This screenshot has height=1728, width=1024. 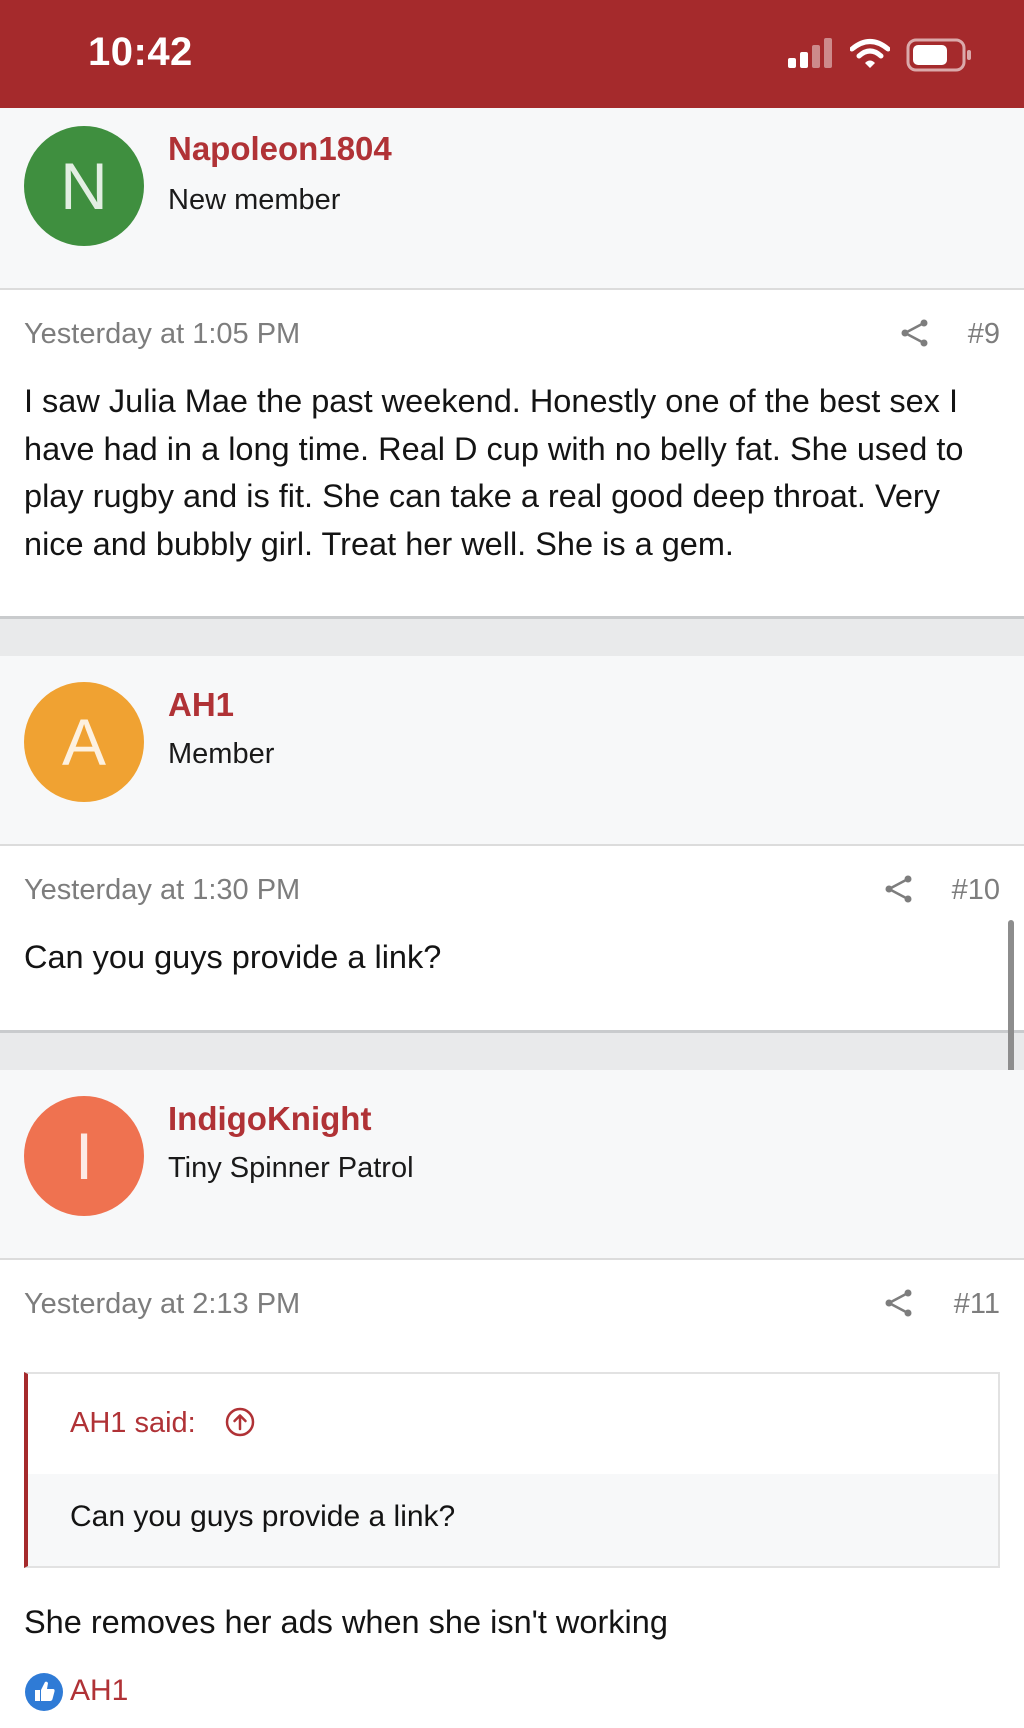 I want to click on post-number: #10, so click(x=965, y=890).